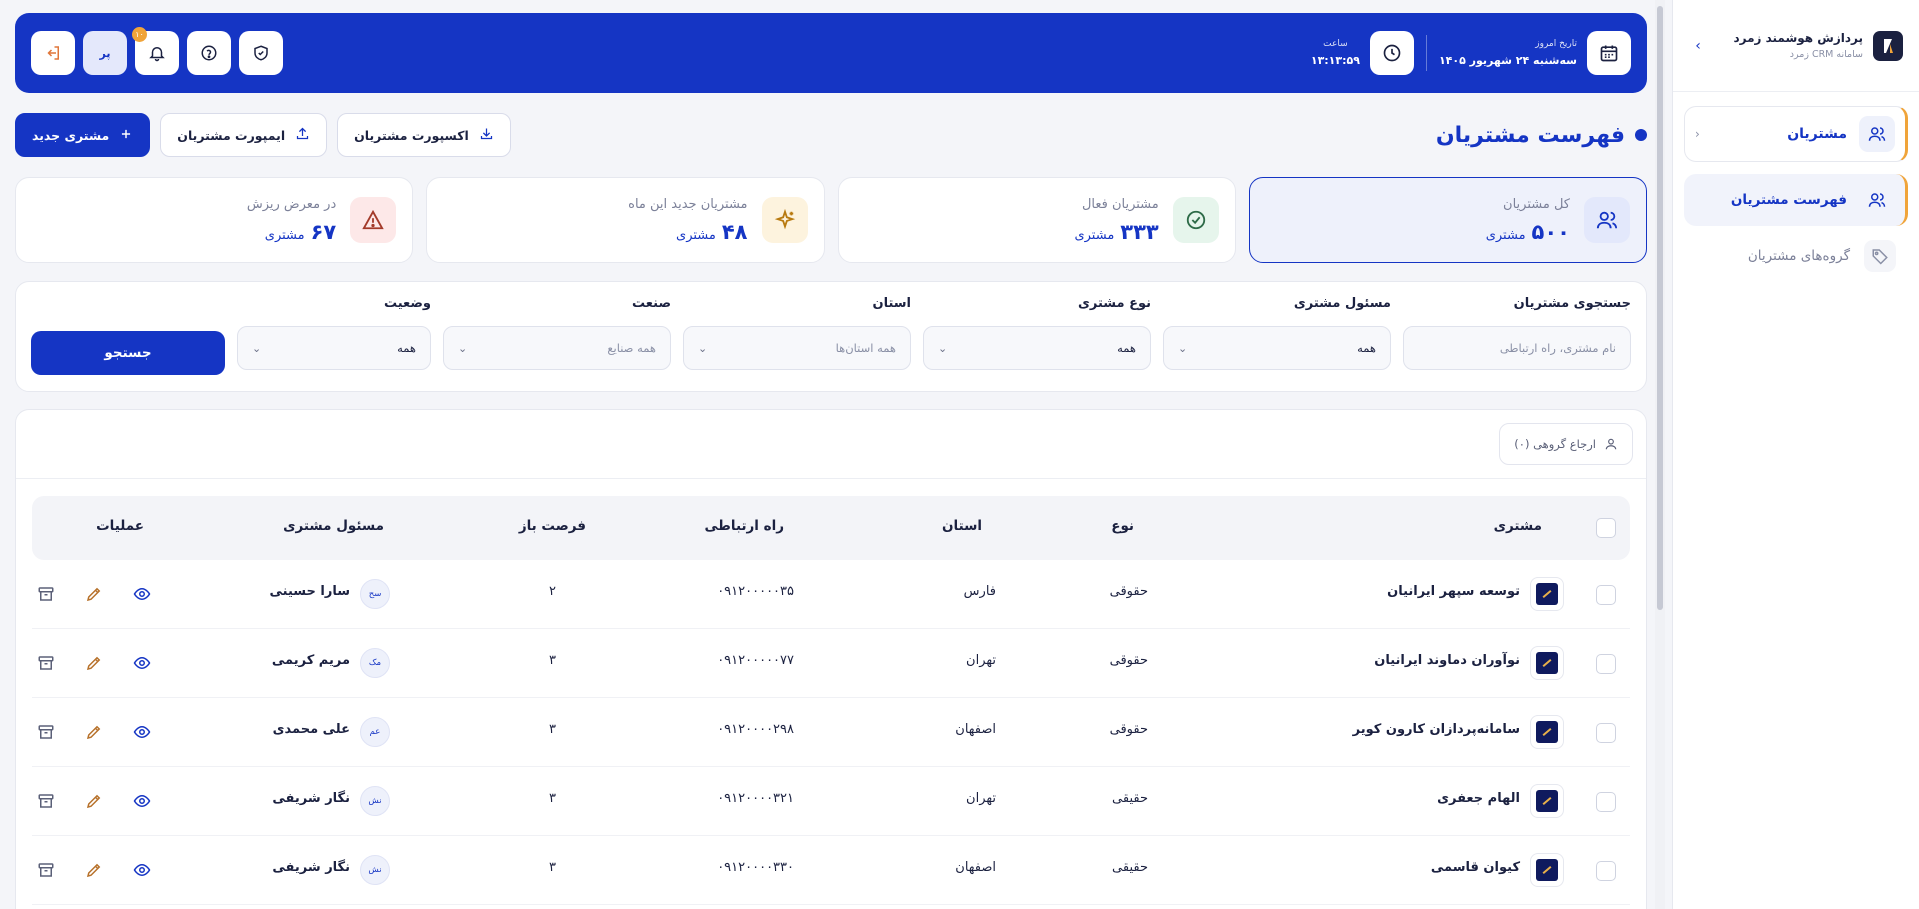  What do you see at coordinates (1796, 256) in the screenshot?
I see `sidebar-item-customer-groups: گروه‌های مشتریان` at bounding box center [1796, 256].